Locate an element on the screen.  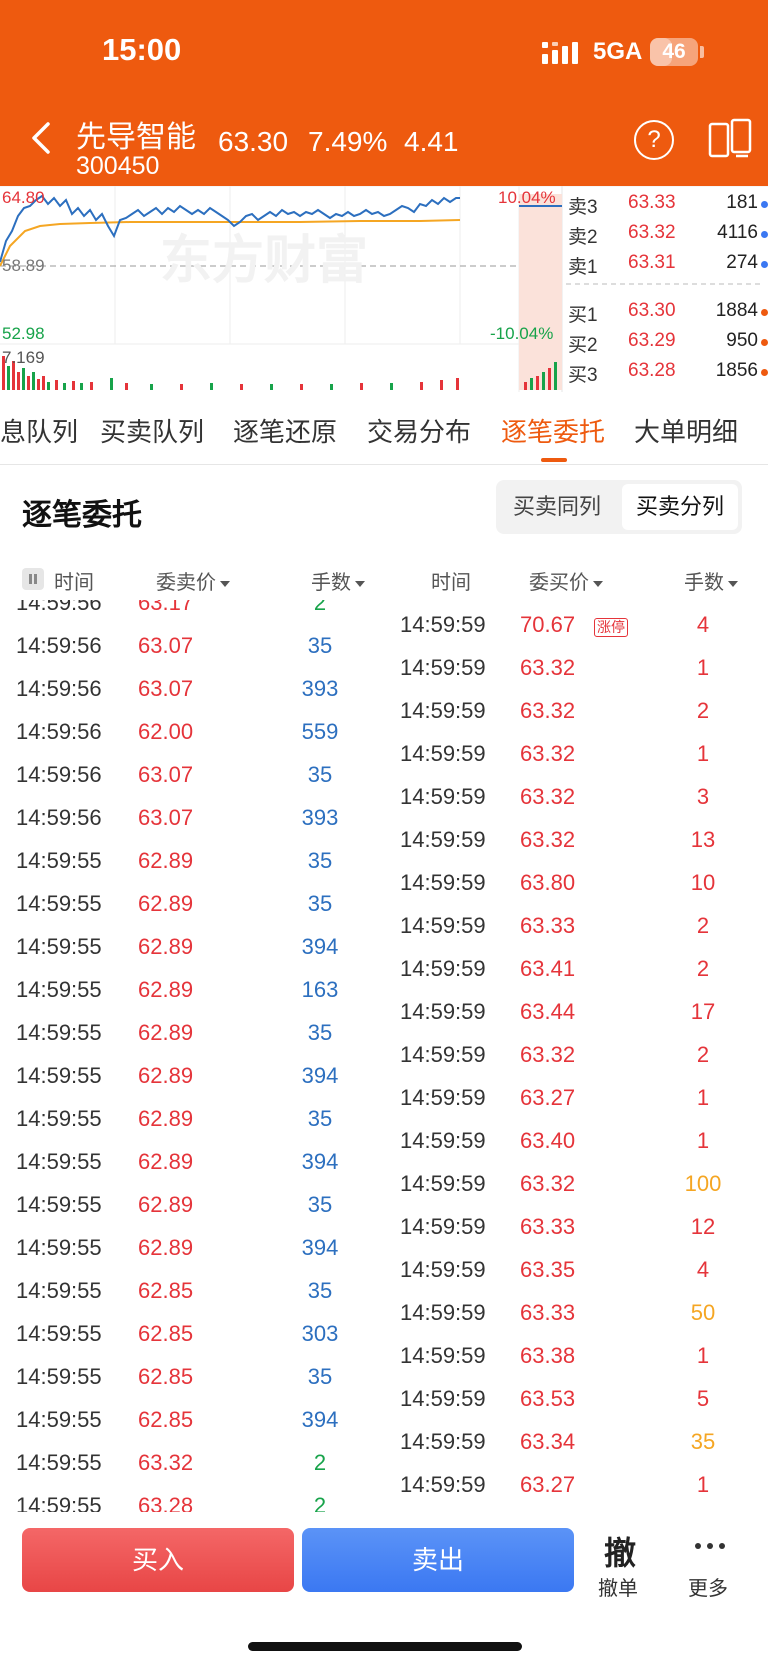
order-quantity: 4 is located at coordinates (703, 1269).